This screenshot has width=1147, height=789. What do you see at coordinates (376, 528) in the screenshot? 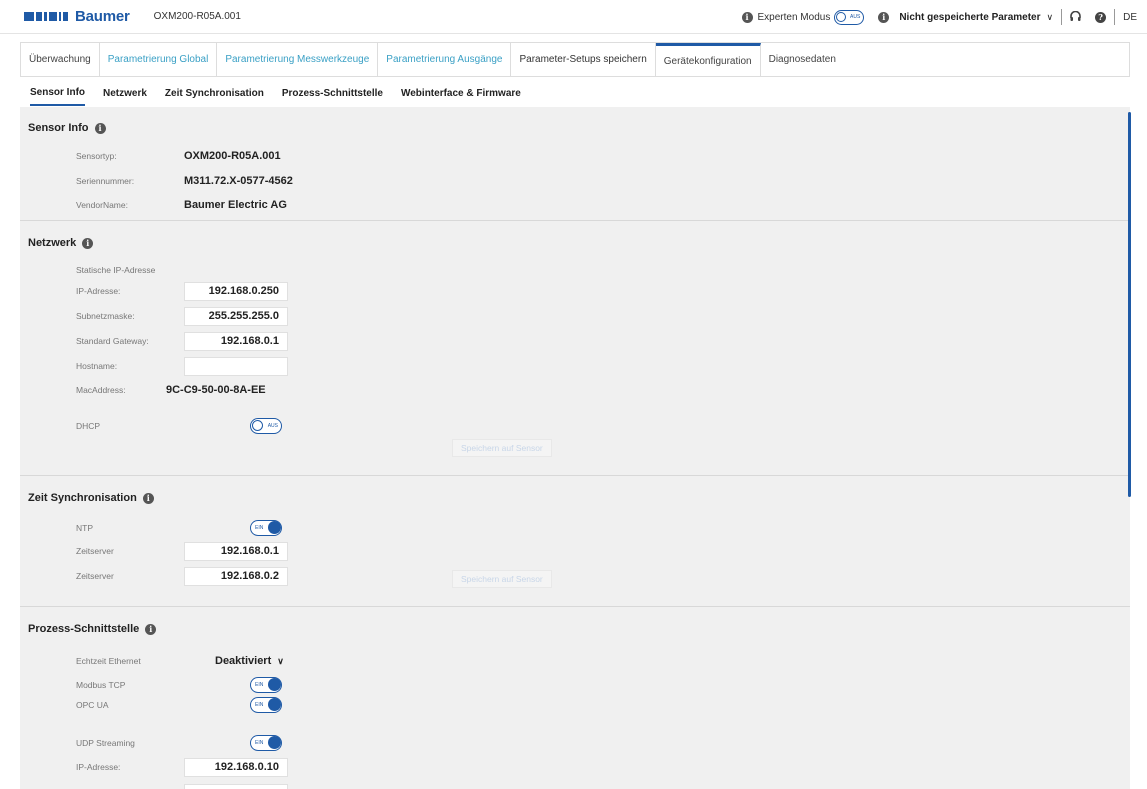
I see `ntp-row: NTP EIN` at bounding box center [376, 528].